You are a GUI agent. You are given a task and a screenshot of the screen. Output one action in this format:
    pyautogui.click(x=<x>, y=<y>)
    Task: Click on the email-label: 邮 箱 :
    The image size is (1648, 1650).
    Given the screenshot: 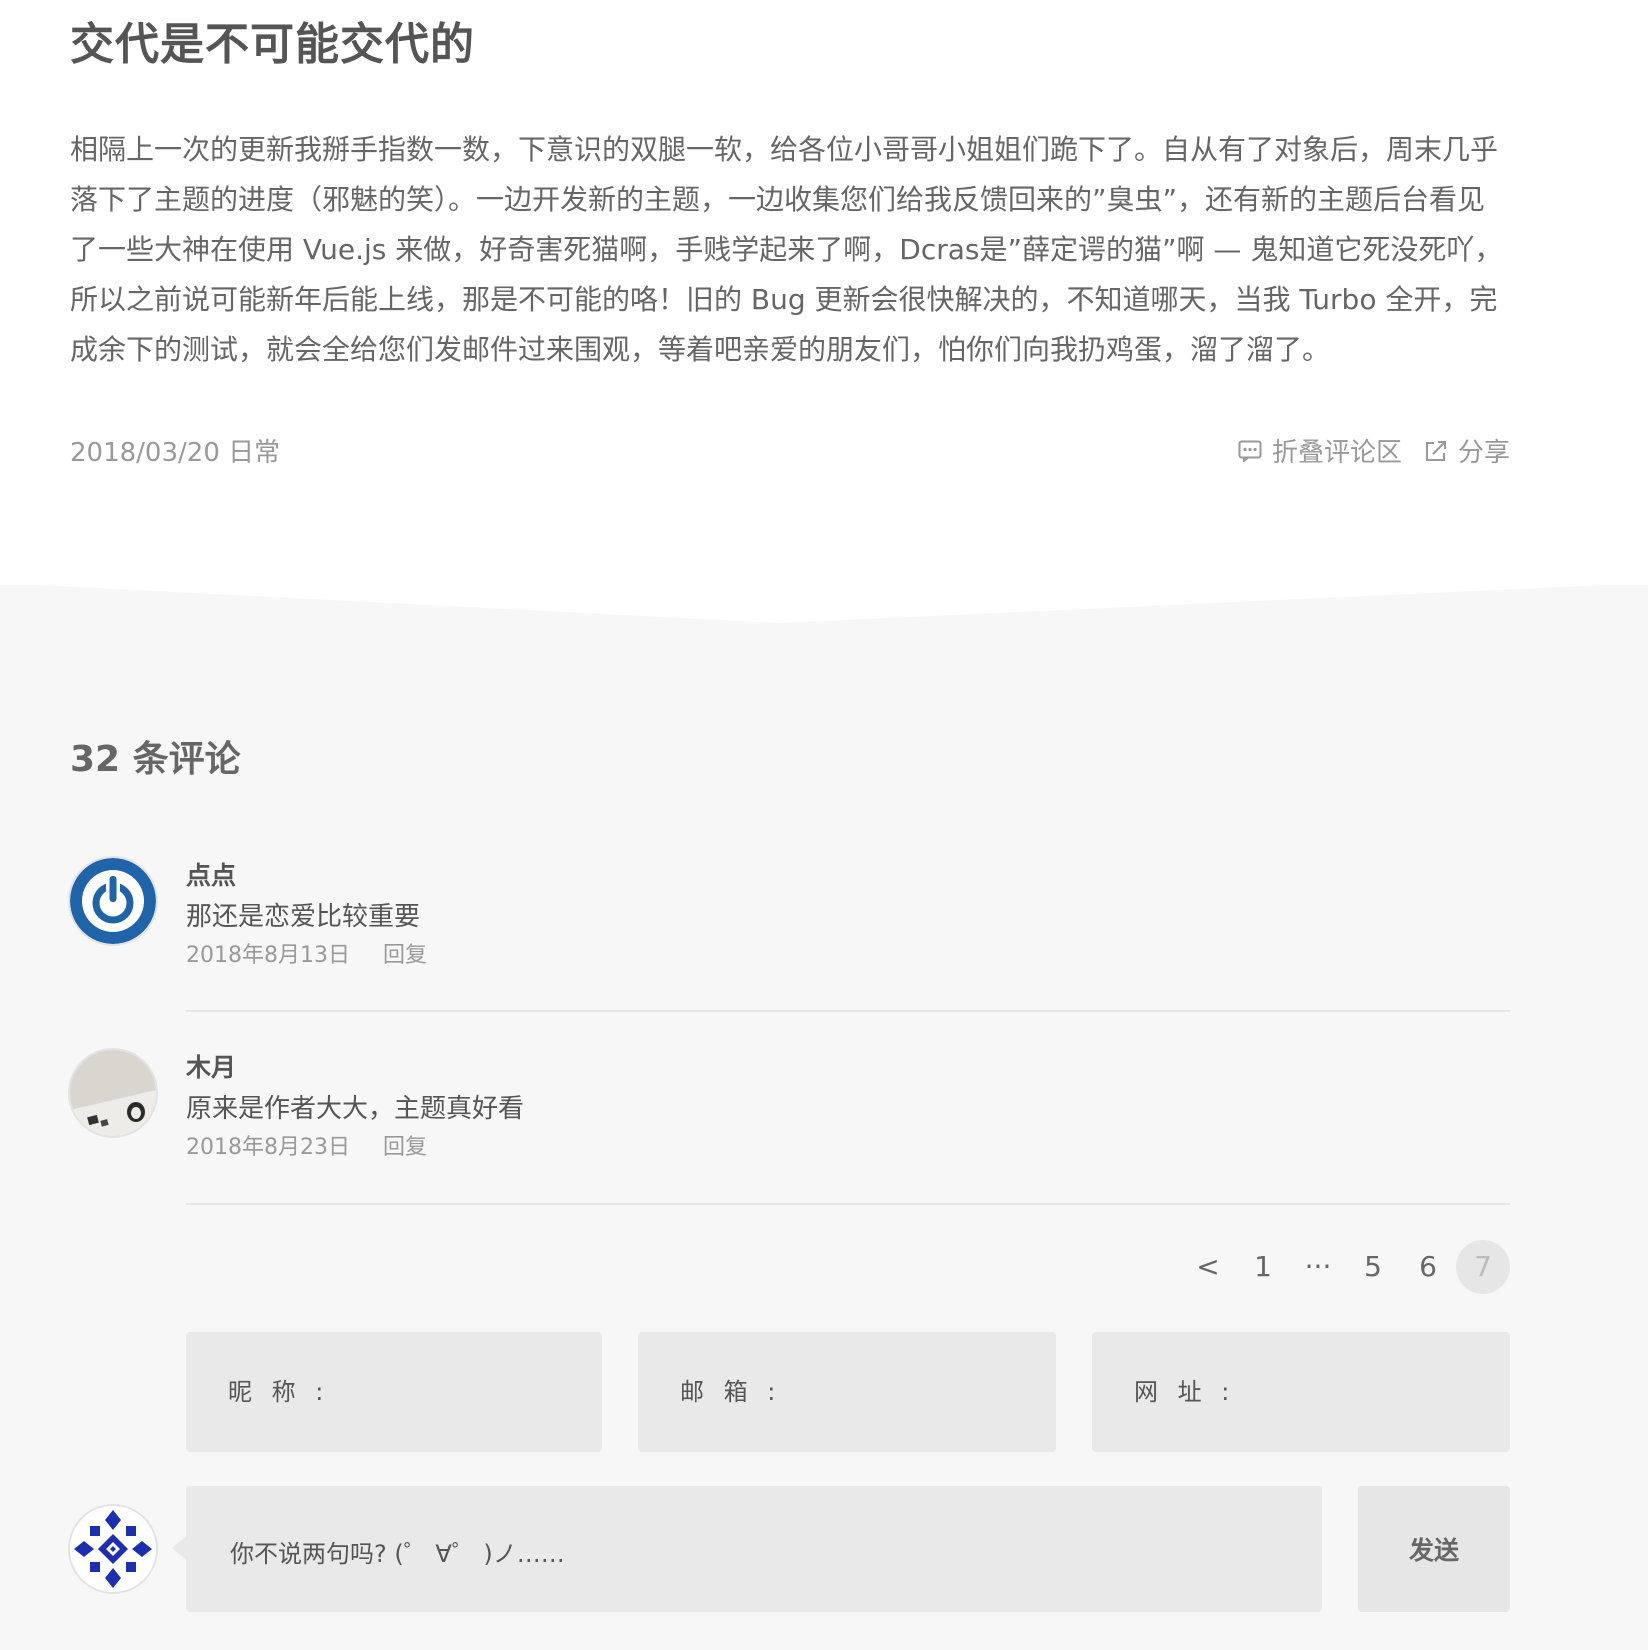 What is the action you would take?
    pyautogui.click(x=731, y=1392)
    